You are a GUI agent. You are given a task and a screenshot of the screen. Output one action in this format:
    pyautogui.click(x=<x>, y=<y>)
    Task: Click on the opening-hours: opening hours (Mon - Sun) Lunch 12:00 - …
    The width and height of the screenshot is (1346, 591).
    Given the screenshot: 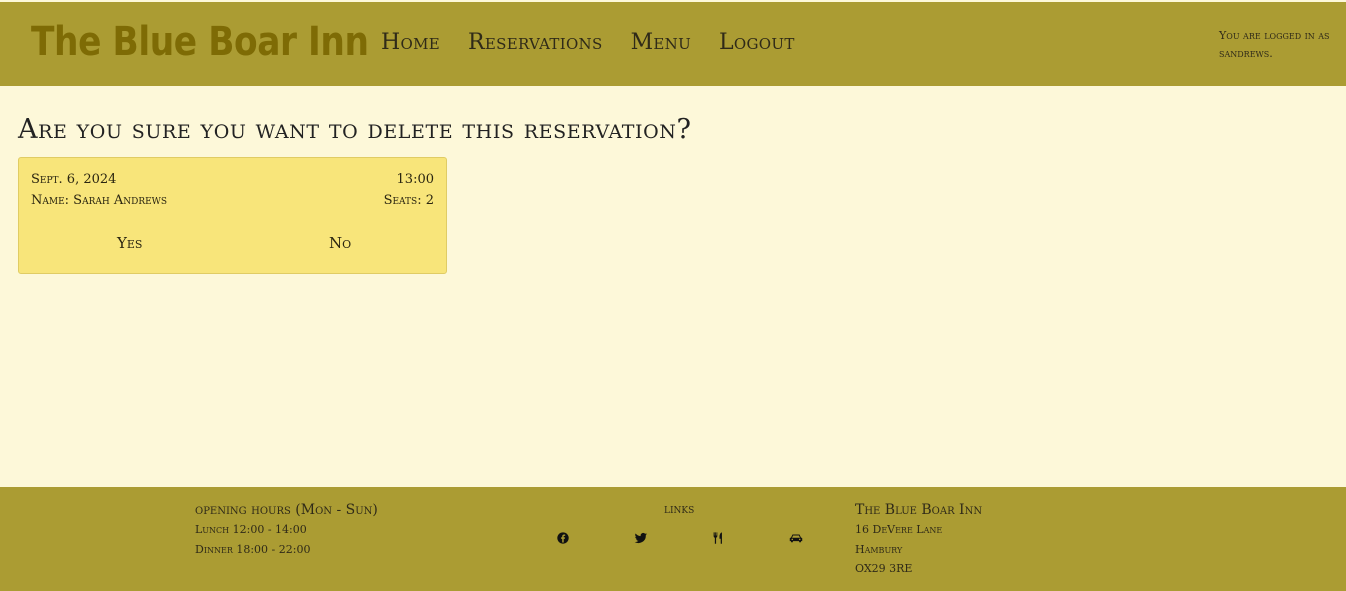 What is the action you would take?
    pyautogui.click(x=286, y=530)
    